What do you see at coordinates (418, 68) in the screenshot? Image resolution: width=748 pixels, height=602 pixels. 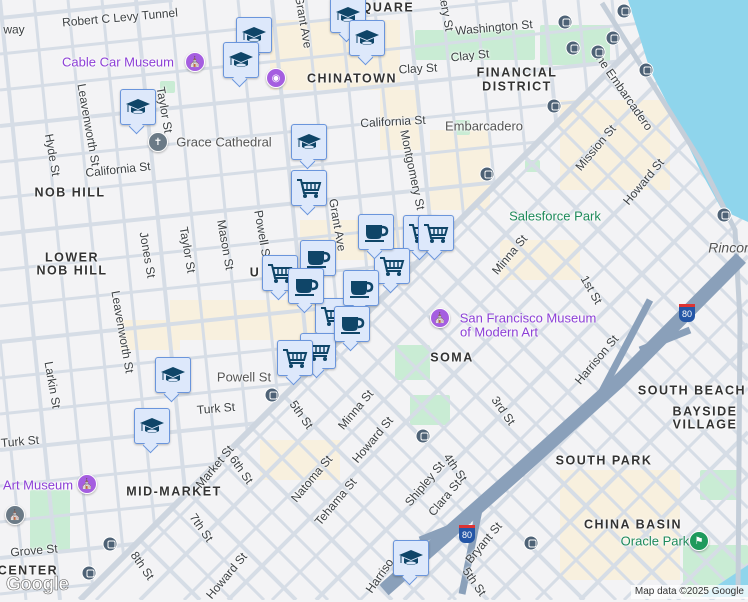 I see `street-label: Clay St` at bounding box center [418, 68].